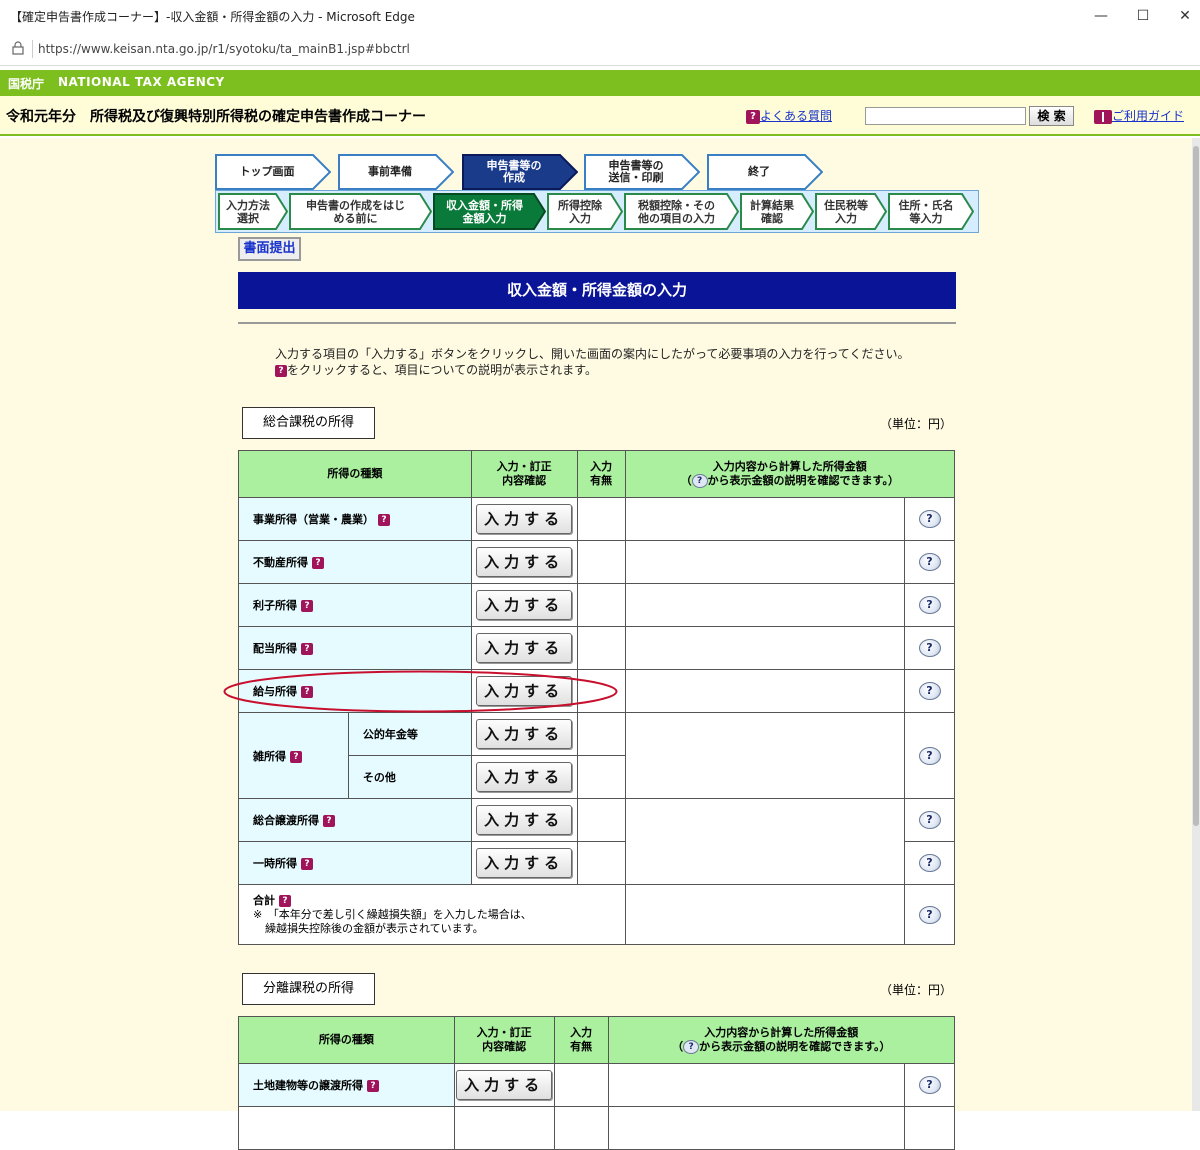 This screenshot has height=1150, width=1200. I want to click on substep-label: 住所・氏名 等入力, so click(926, 211).